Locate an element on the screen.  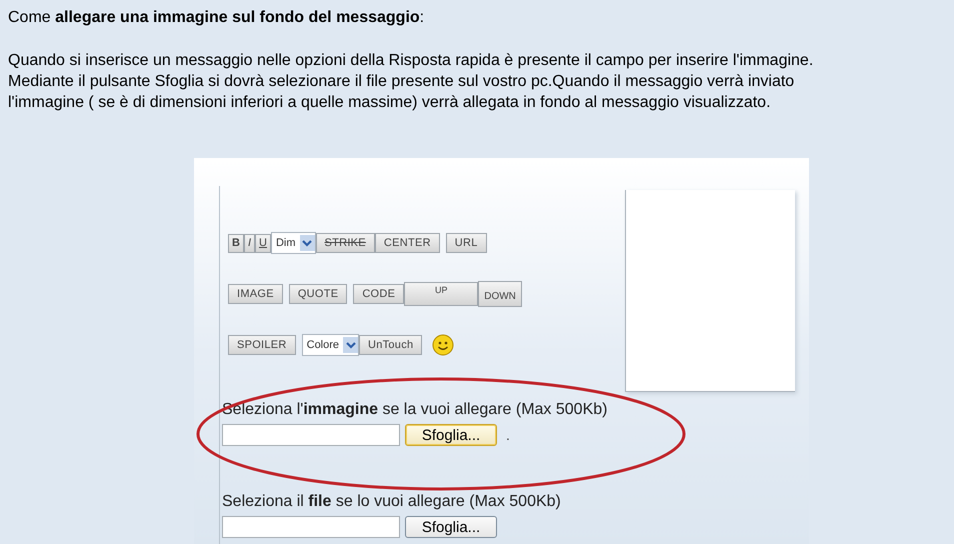
toolbar-button: CODE is located at coordinates (378, 294).